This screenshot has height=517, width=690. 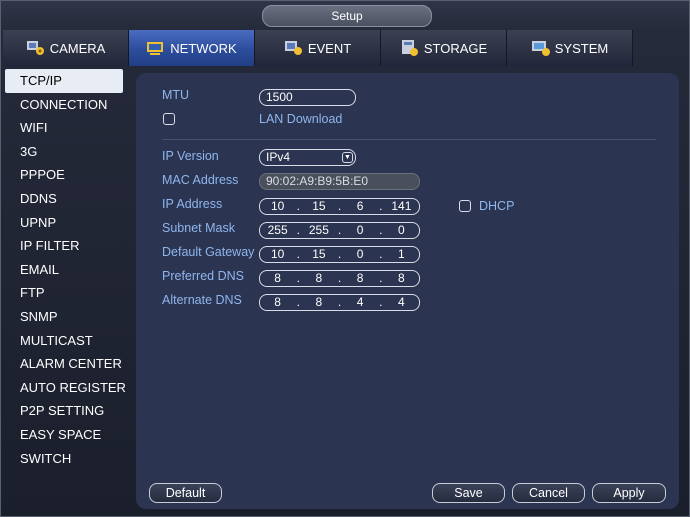 I want to click on sidebar-item-upnp: UPNP, so click(x=66, y=223).